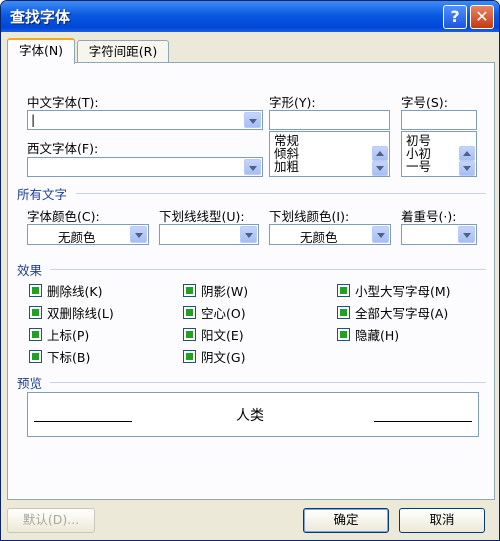 This screenshot has height=541, width=500. I want to click on hidden-checkbox, so click(343, 334).